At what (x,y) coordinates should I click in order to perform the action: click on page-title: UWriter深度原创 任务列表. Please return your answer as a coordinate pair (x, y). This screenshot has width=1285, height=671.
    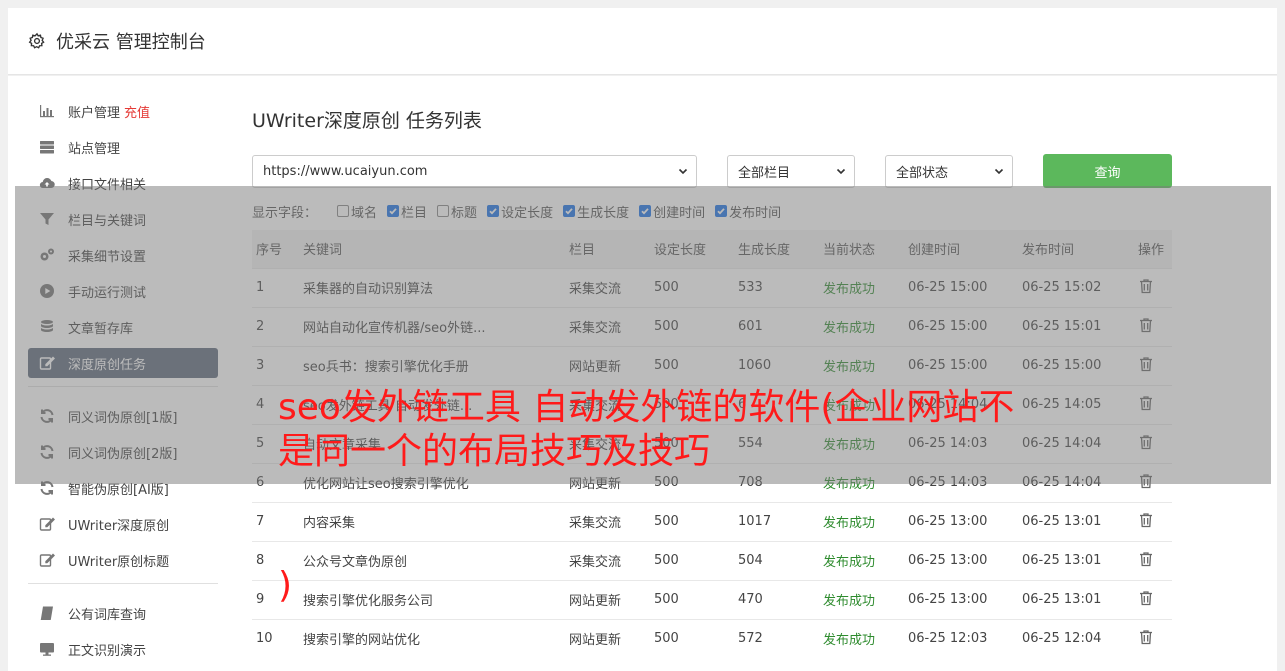
    Looking at the image, I should click on (367, 121).